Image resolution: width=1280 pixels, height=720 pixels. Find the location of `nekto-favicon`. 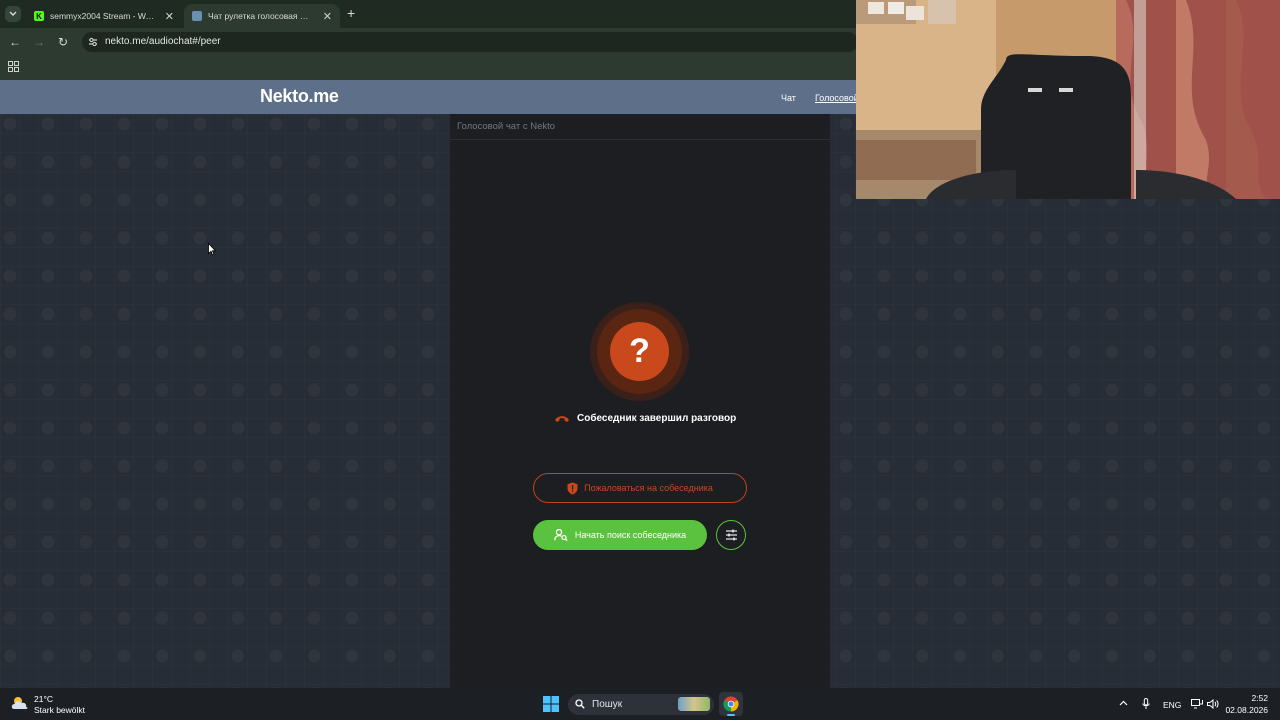

nekto-favicon is located at coordinates (197, 16).